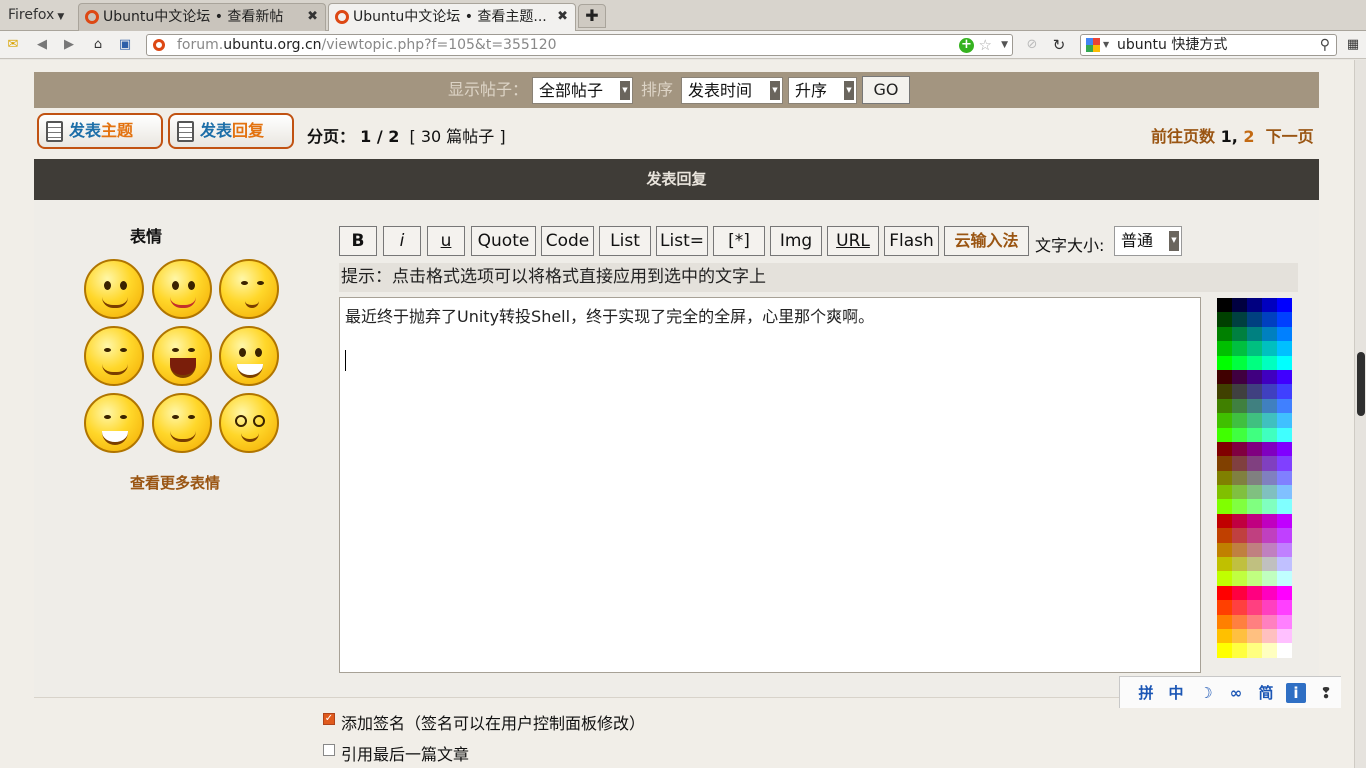  What do you see at coordinates (592, 16) in the screenshot?
I see `new-tab-button: ✚` at bounding box center [592, 16].